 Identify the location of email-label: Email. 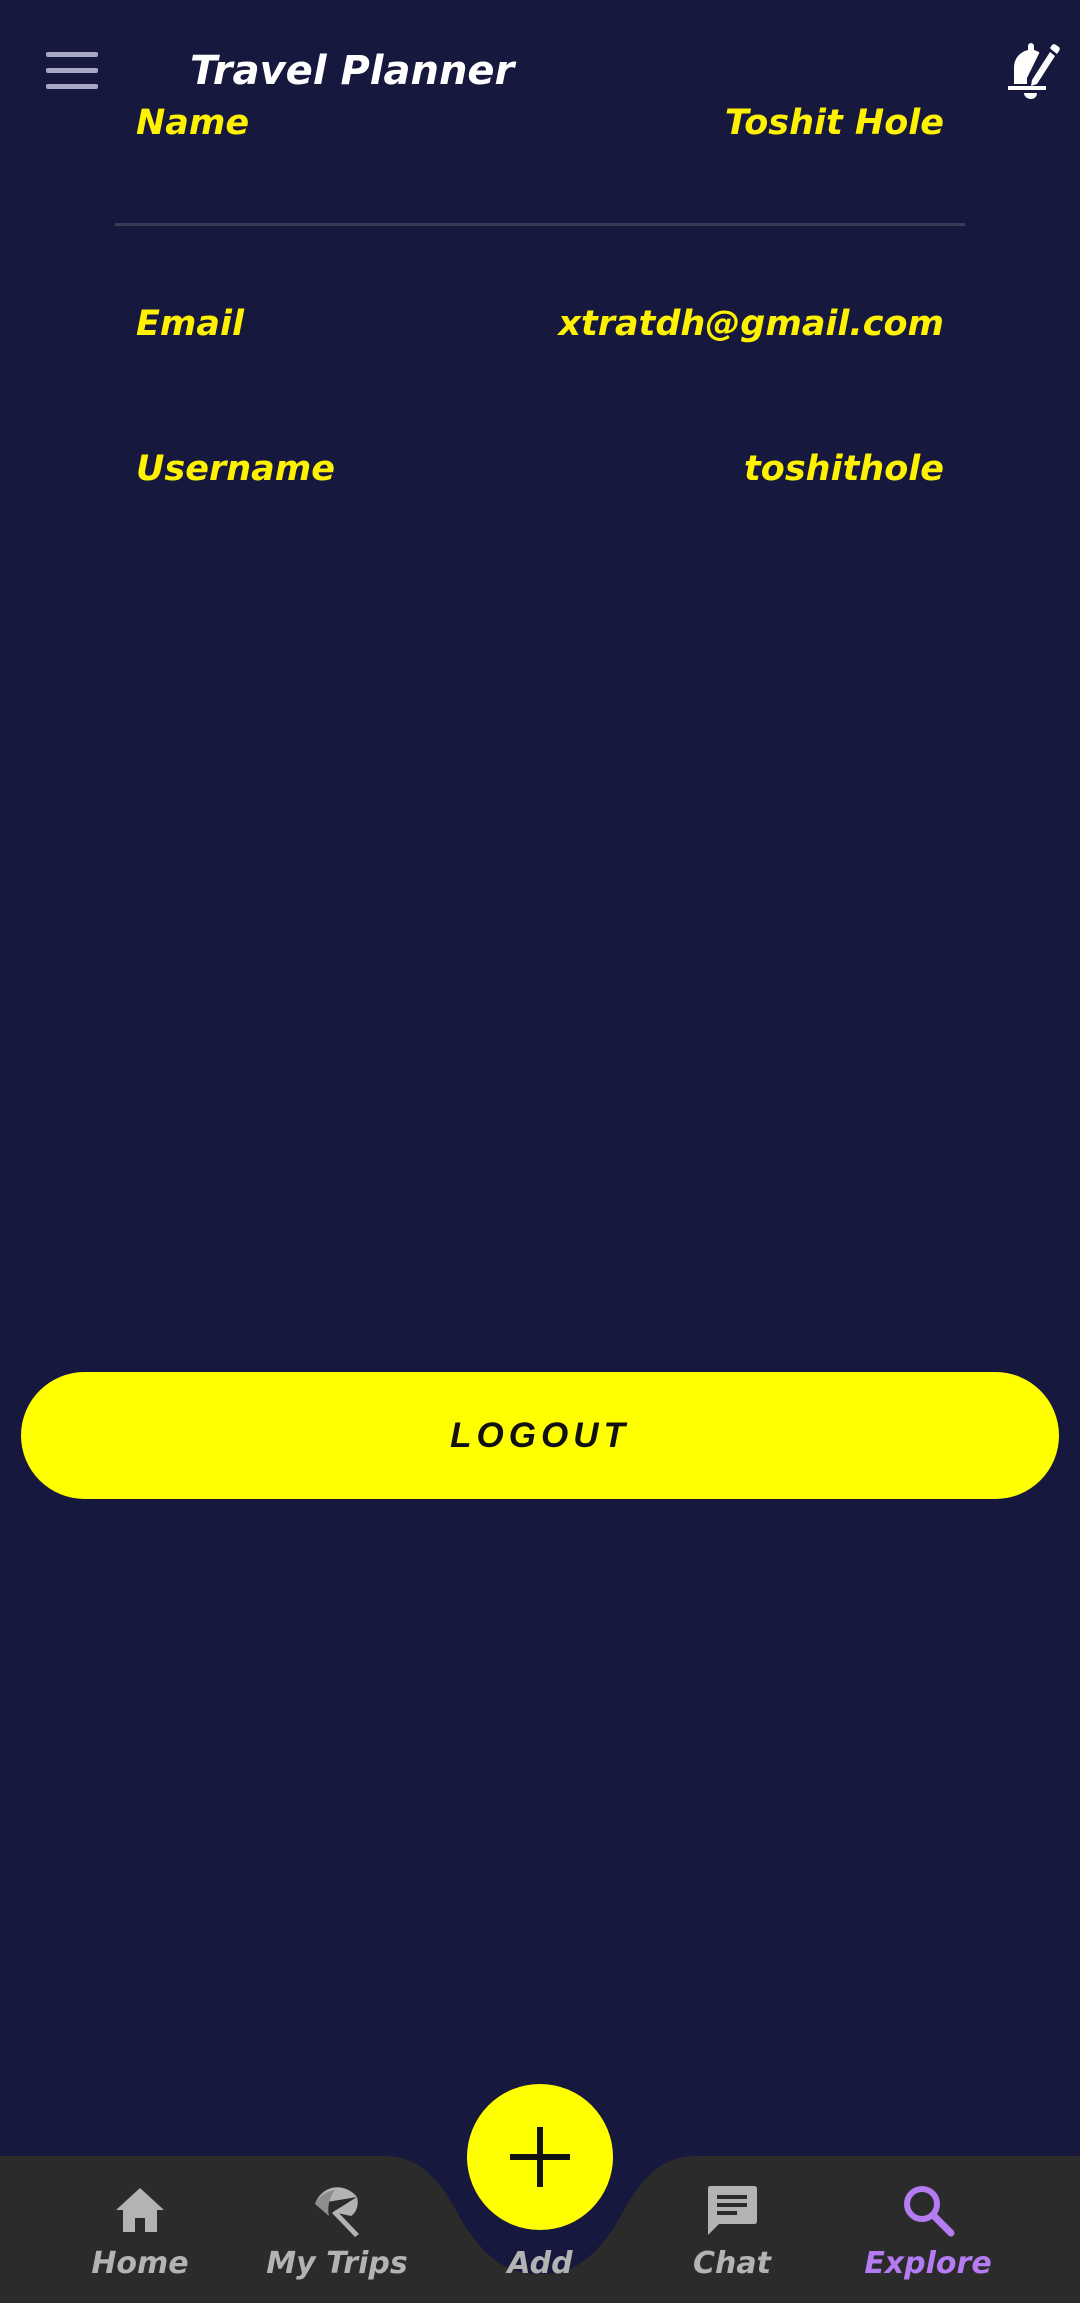
(190, 324).